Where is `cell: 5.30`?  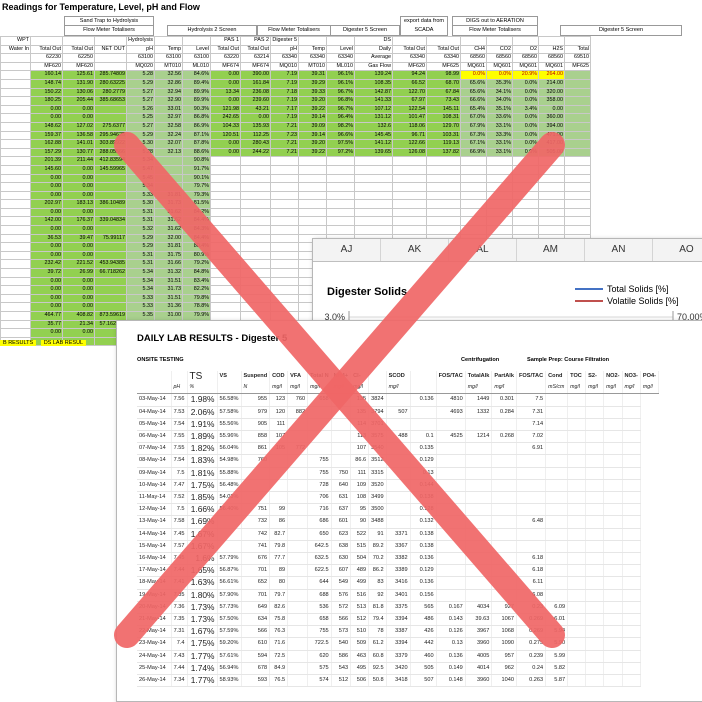 cell: 5.30 is located at coordinates (140, 144).